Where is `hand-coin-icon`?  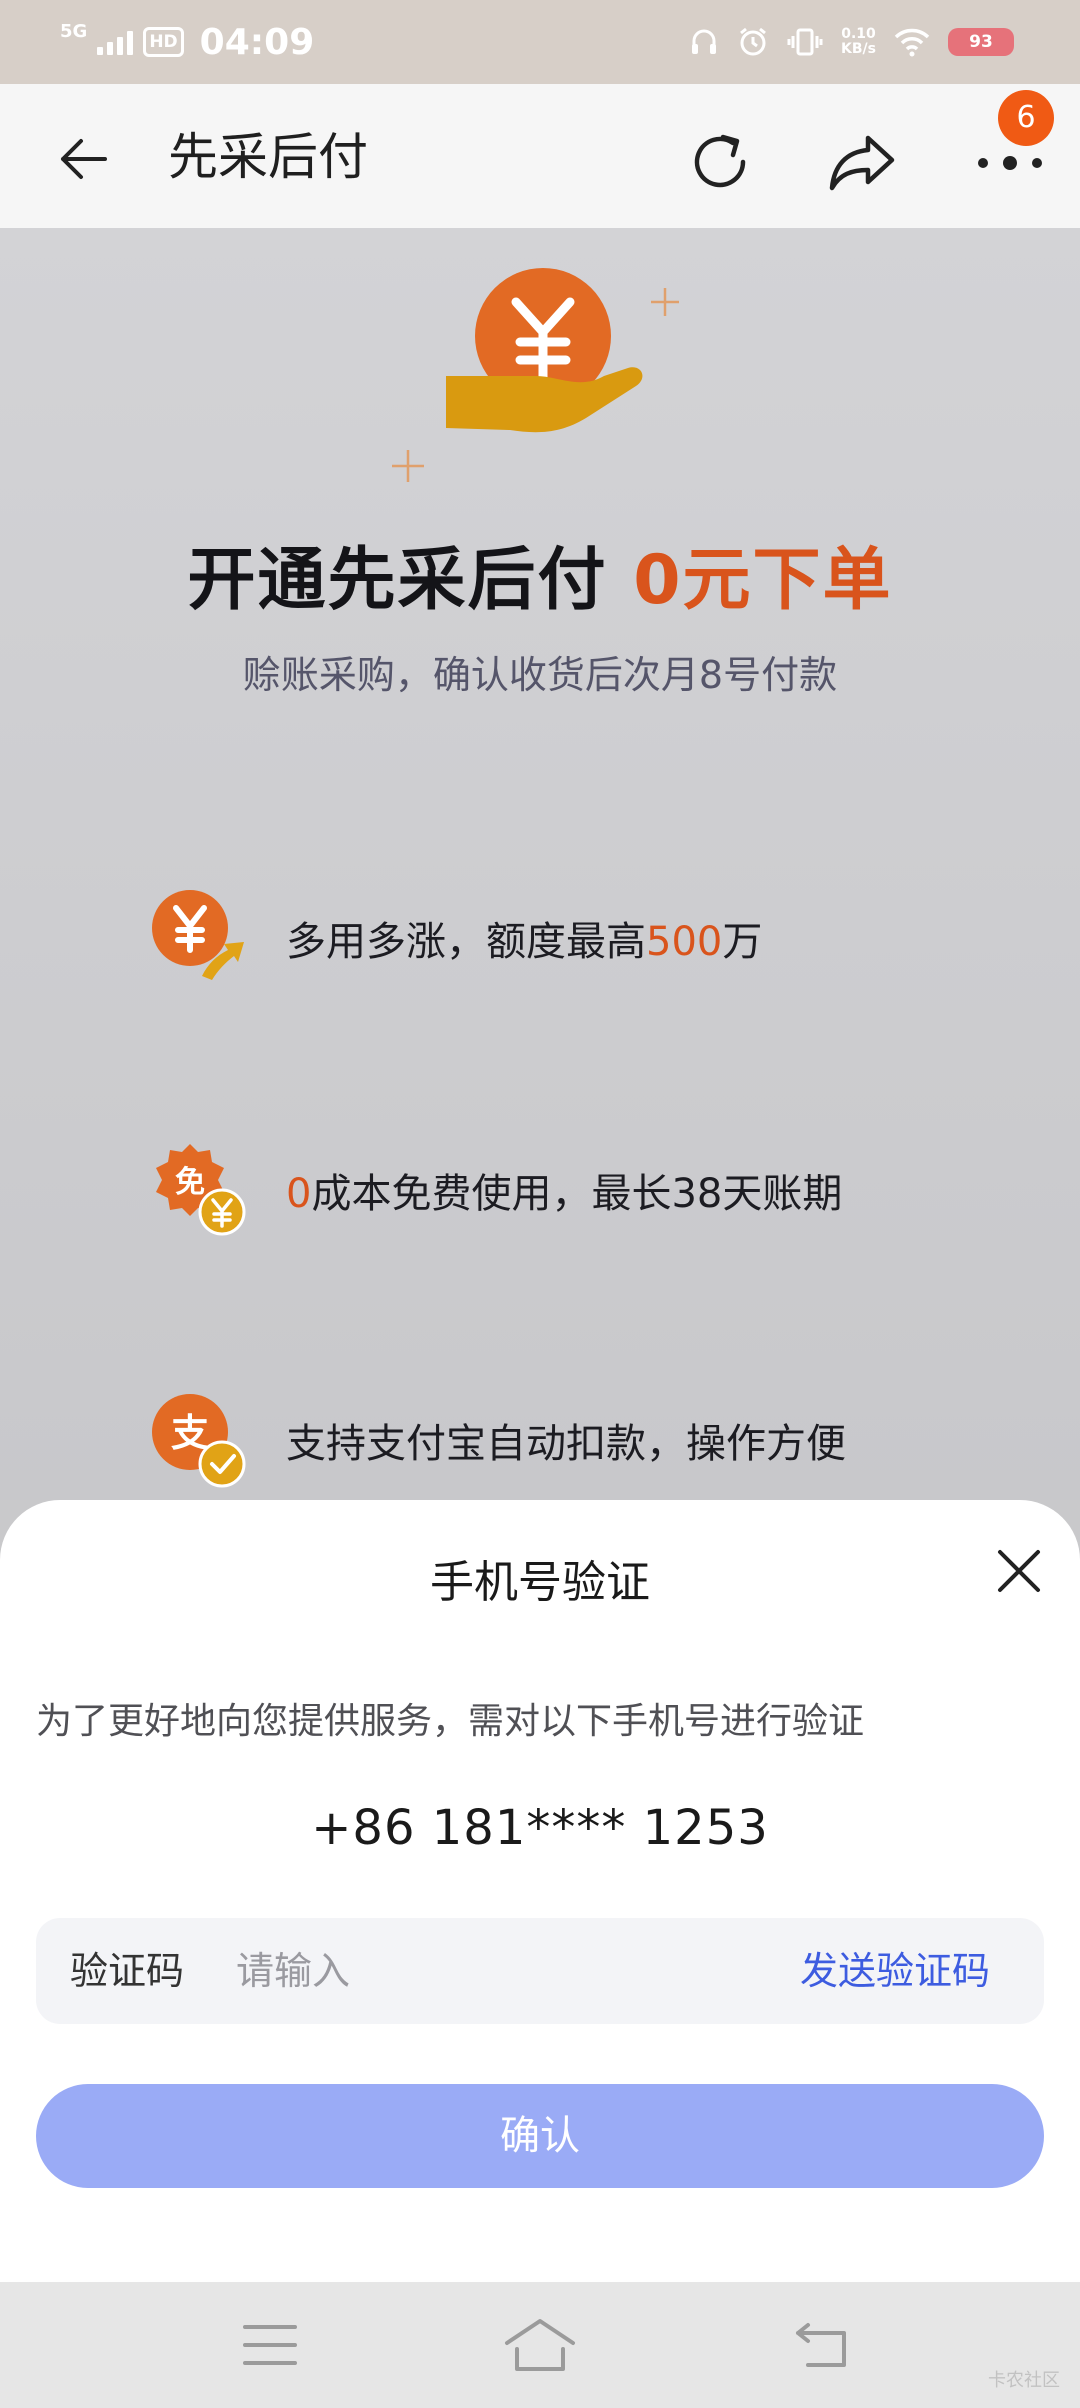 hand-coin-icon is located at coordinates (562, 350).